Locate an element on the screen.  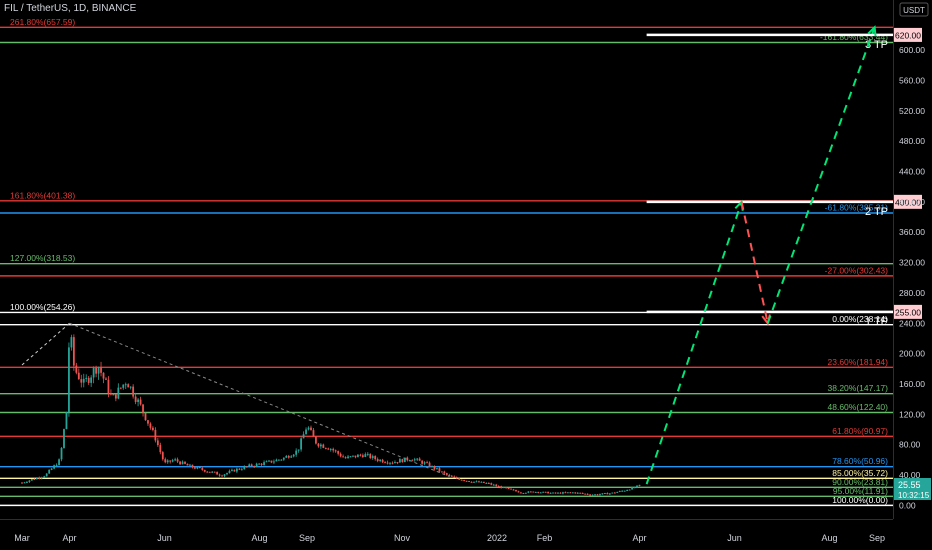
y-tick-label: 520.00 is located at coordinates (912, 111).